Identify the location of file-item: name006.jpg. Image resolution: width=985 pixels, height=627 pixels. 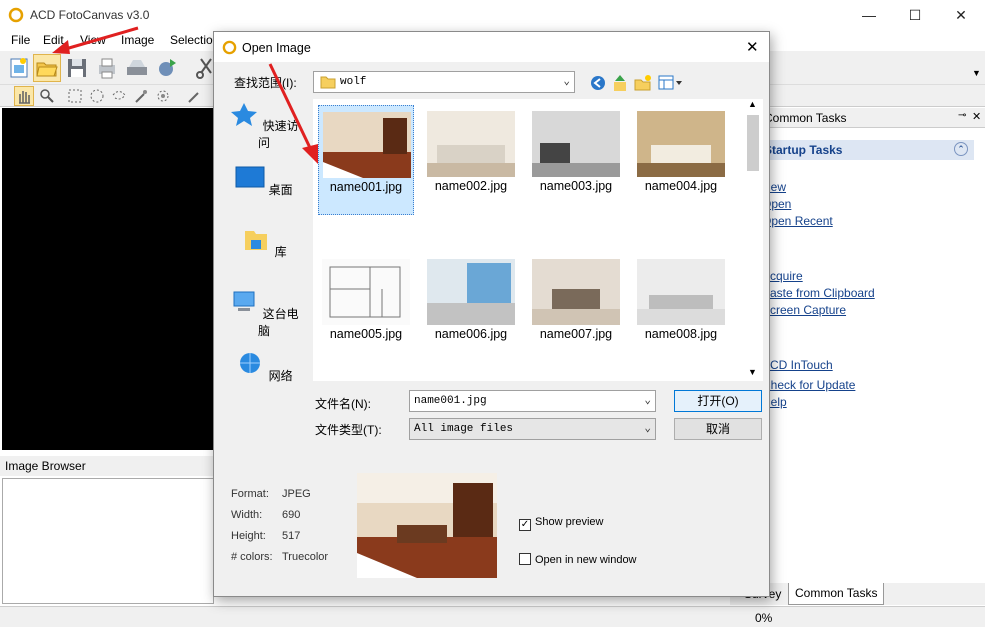
(471, 308).